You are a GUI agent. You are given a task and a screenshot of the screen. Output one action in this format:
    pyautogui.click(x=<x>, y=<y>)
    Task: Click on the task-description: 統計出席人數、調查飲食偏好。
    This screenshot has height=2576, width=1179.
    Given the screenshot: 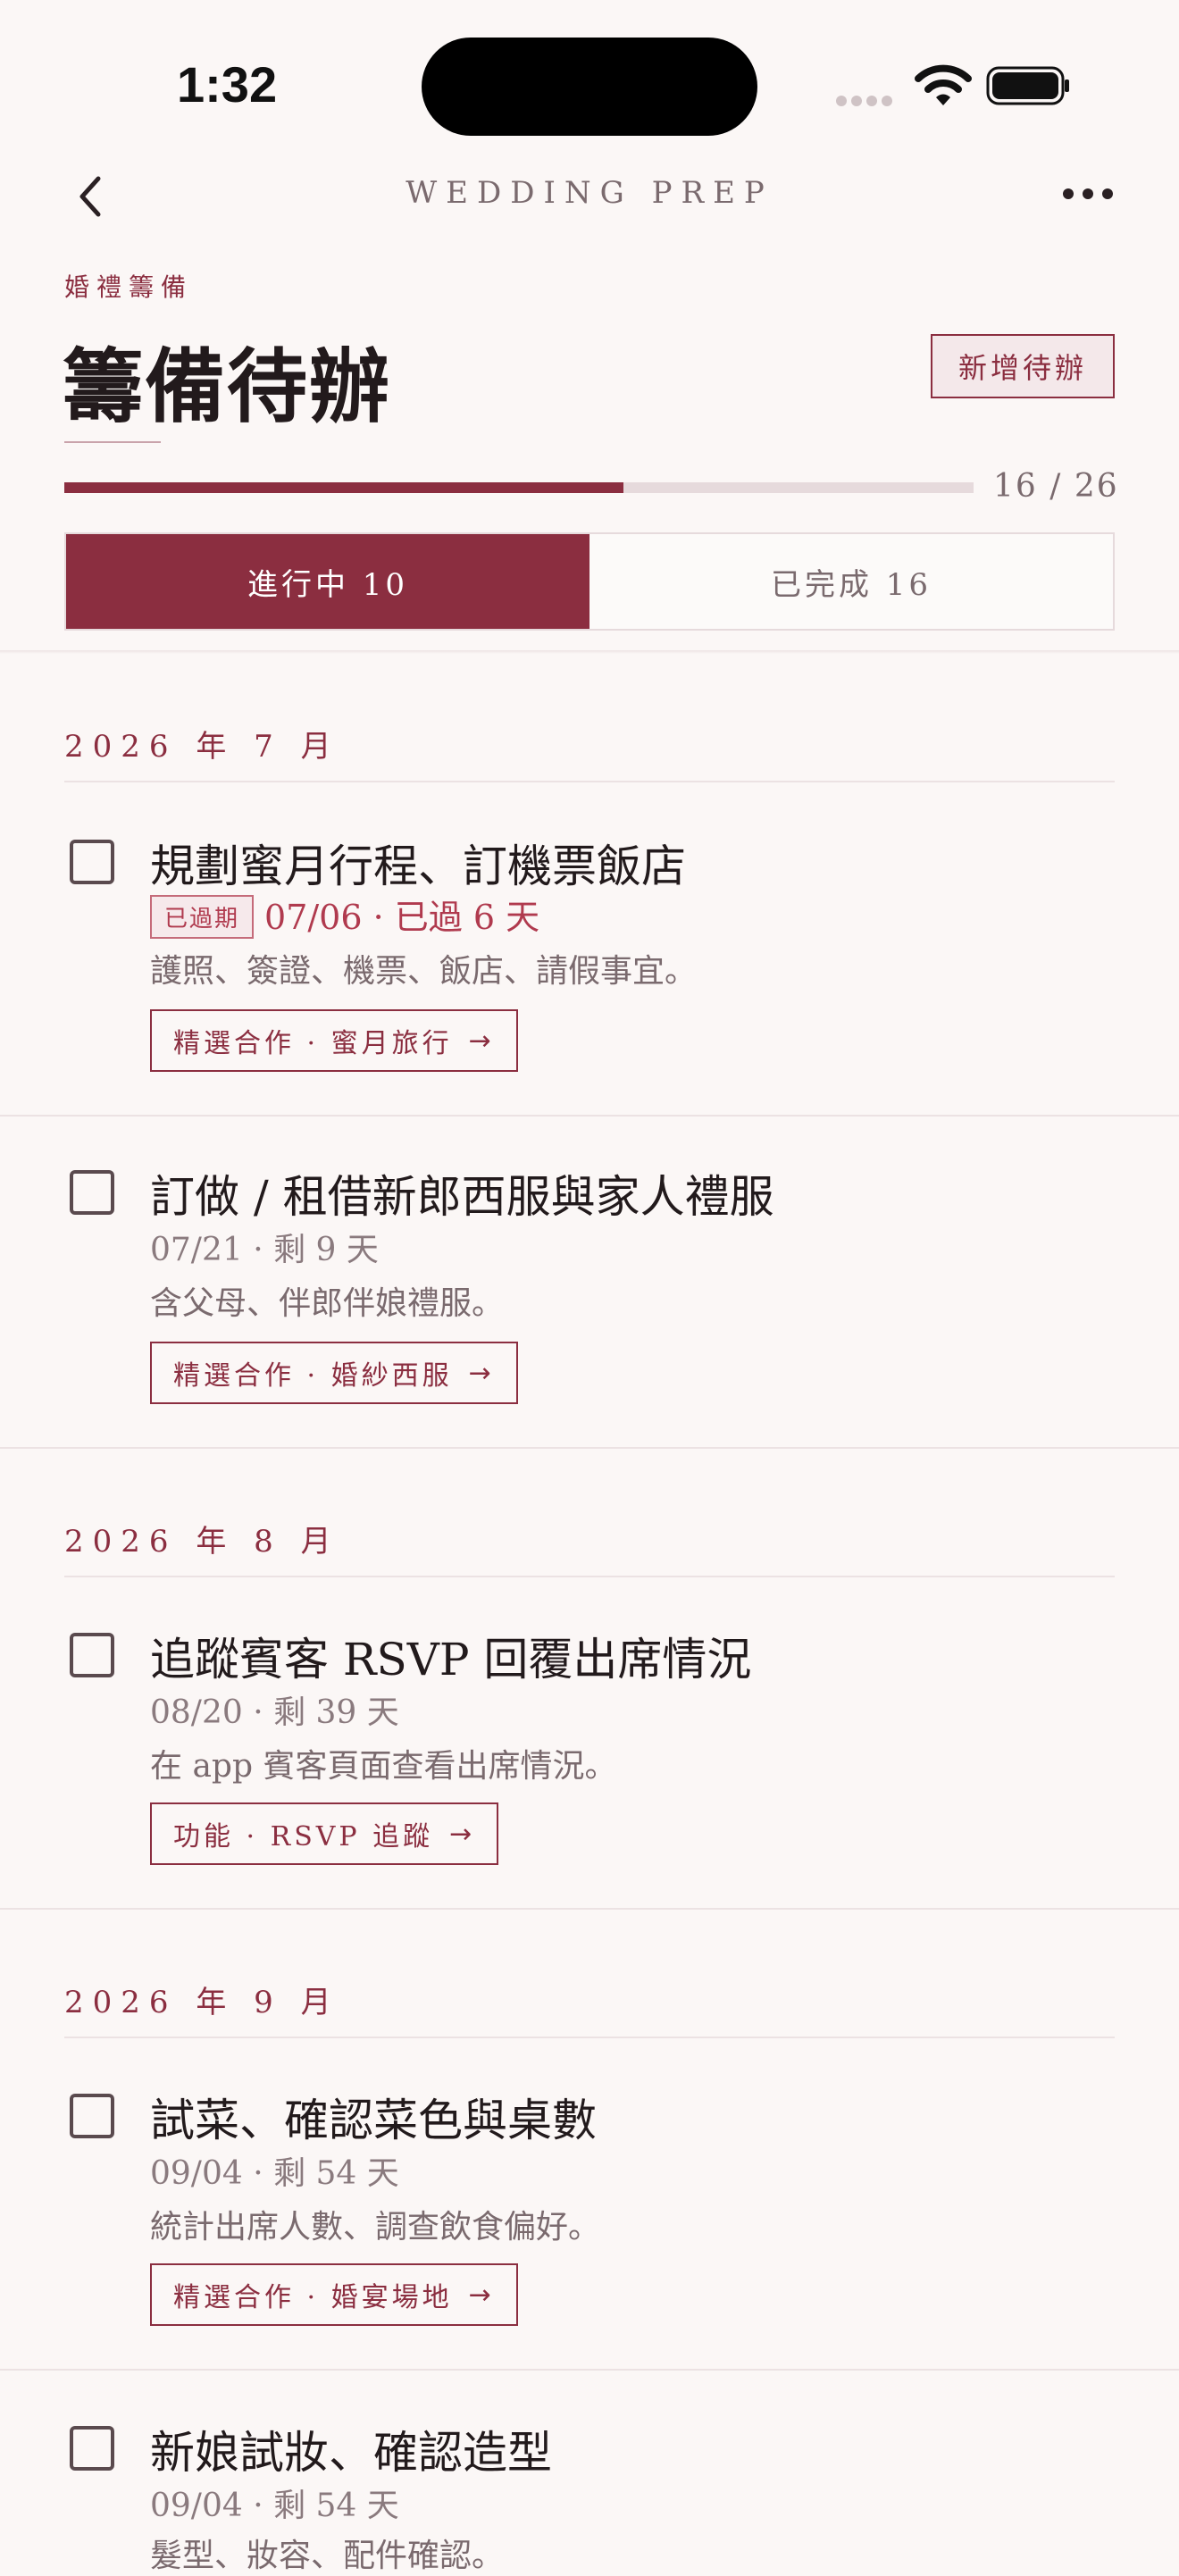 What is the action you would take?
    pyautogui.click(x=375, y=2227)
    